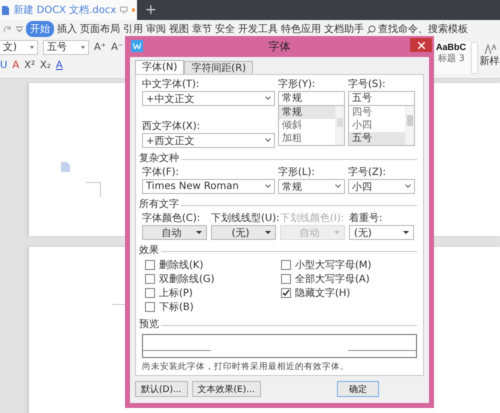 Image resolution: width=500 pixels, height=413 pixels. I want to click on menu-tab: 插入, so click(67, 29).